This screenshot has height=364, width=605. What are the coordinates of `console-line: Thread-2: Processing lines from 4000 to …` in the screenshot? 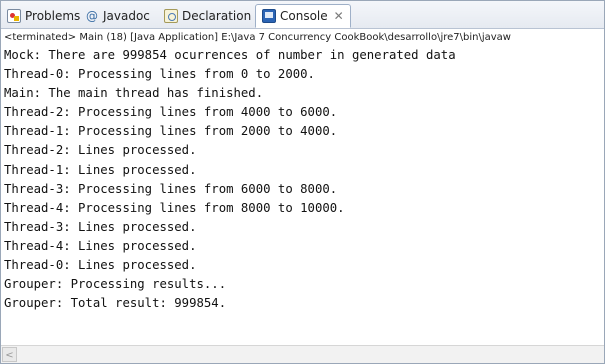 It's located at (171, 112).